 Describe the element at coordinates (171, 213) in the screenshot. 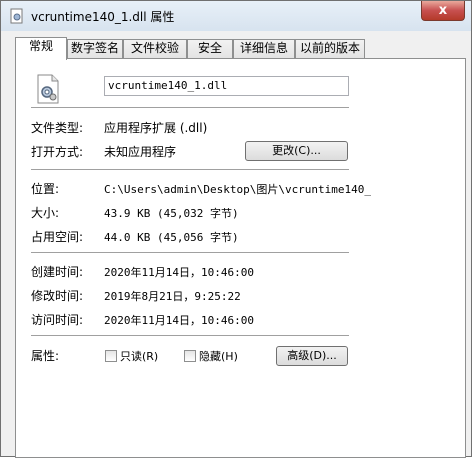

I see `size-value: 43.9 KB (45,032 字节)` at that location.